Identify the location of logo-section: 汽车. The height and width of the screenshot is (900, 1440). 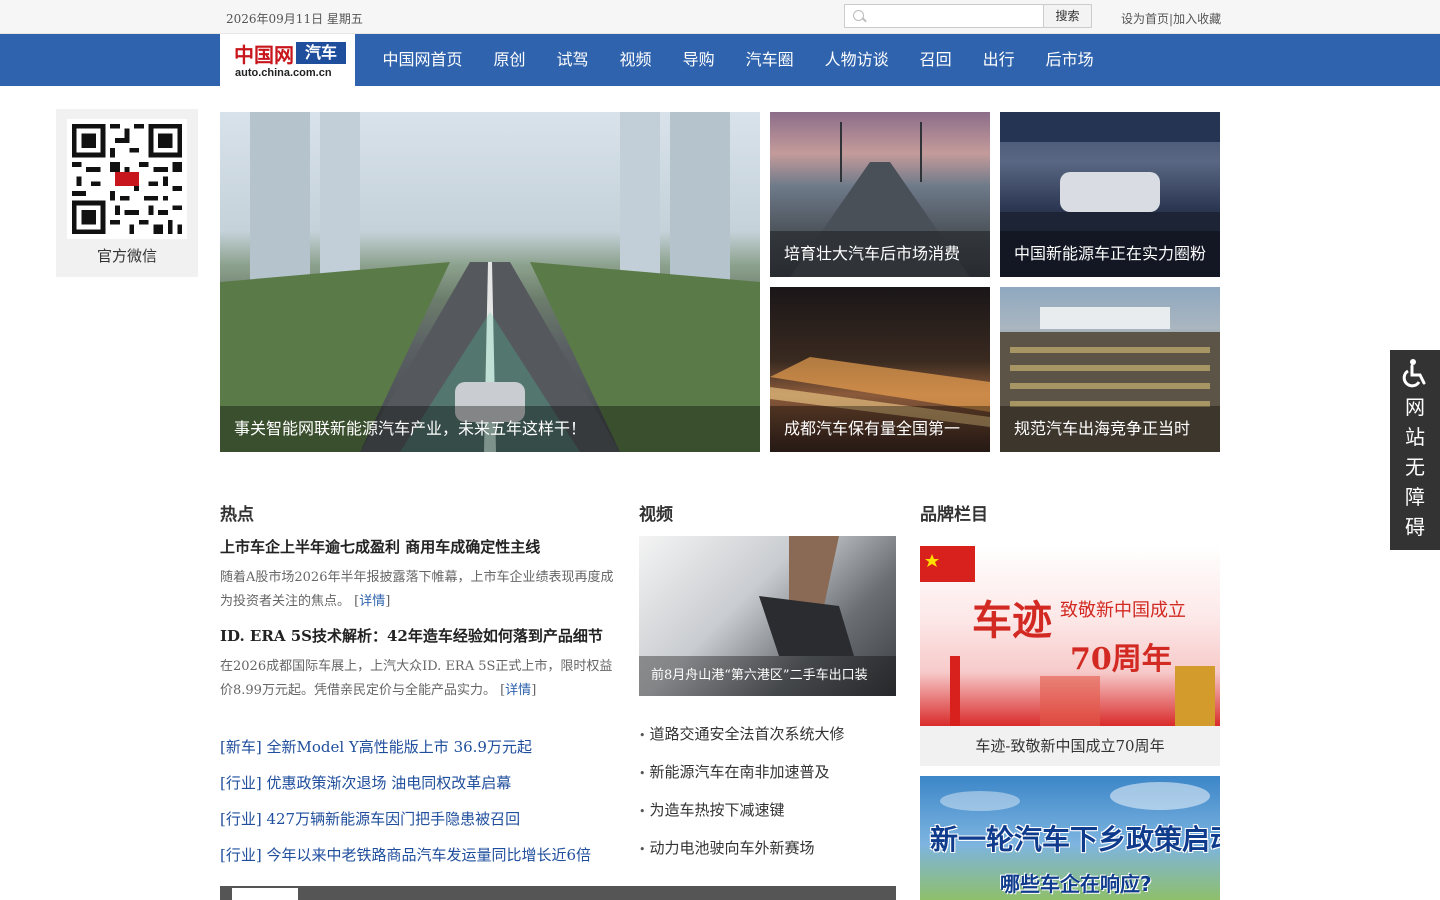
(321, 53).